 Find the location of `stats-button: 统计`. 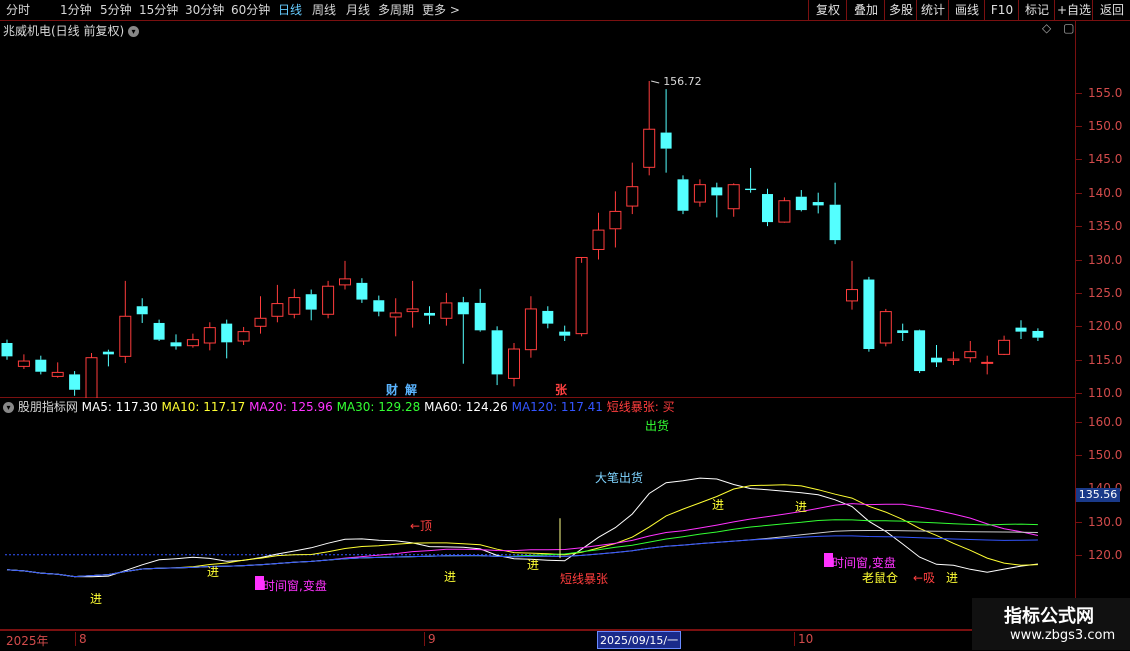

stats-button: 统计 is located at coordinates (932, 10).